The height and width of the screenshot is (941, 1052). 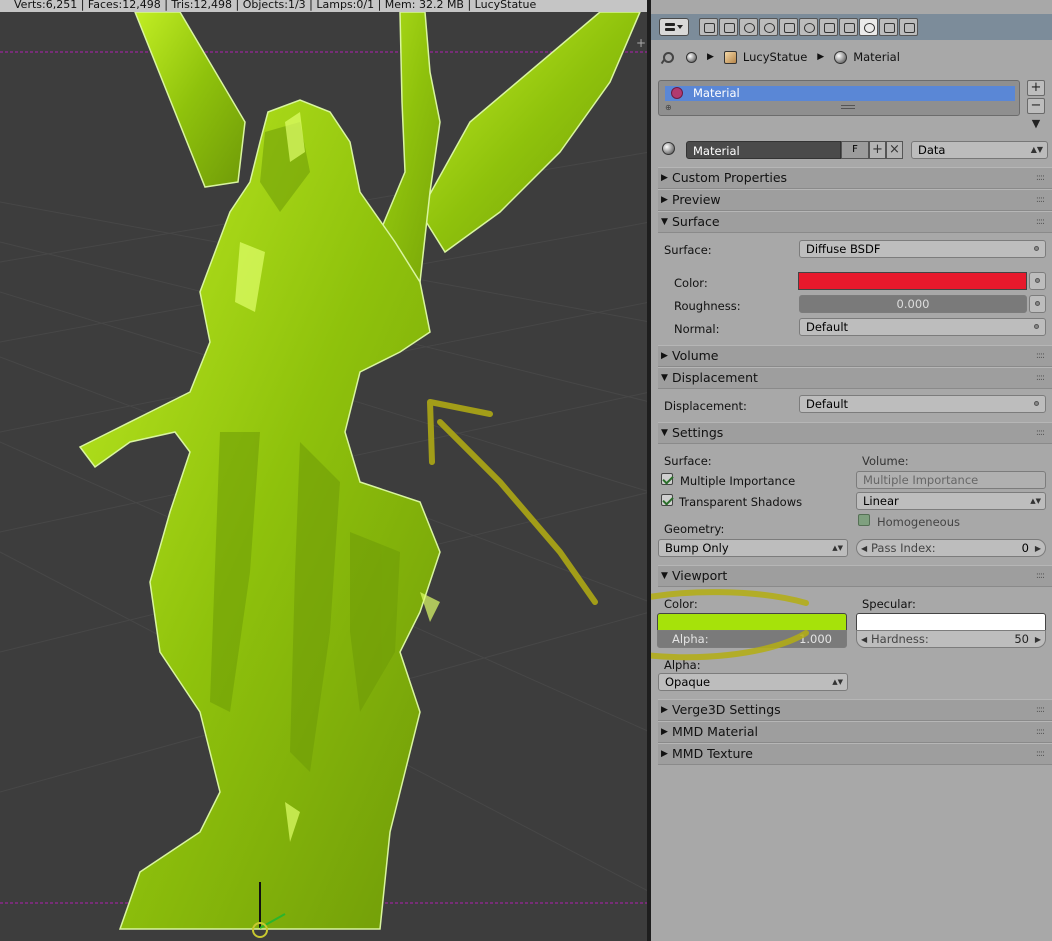 What do you see at coordinates (775, 57) in the screenshot?
I see `breadcrumb-object: LucyStatue` at bounding box center [775, 57].